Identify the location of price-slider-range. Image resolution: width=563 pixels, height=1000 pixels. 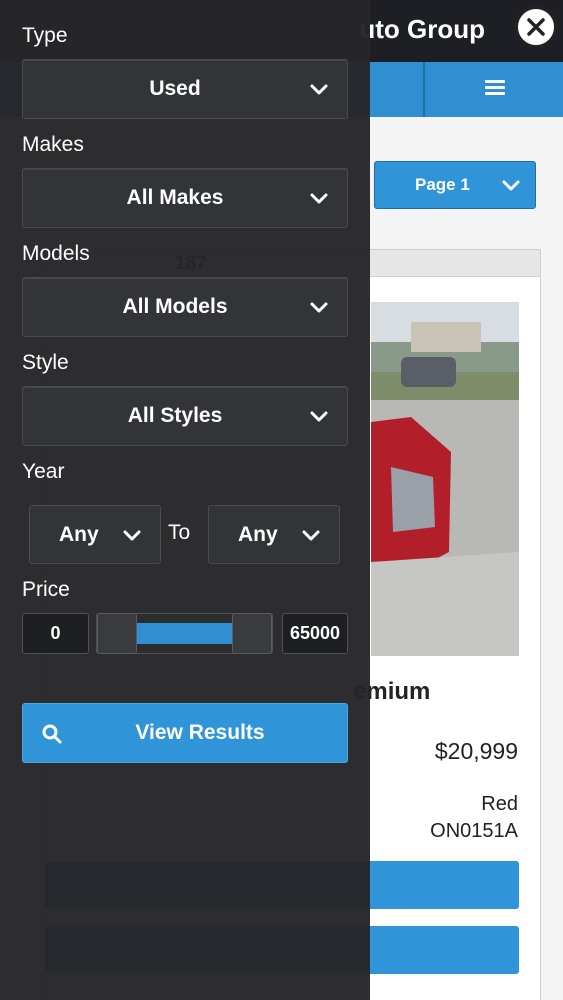
(184, 633).